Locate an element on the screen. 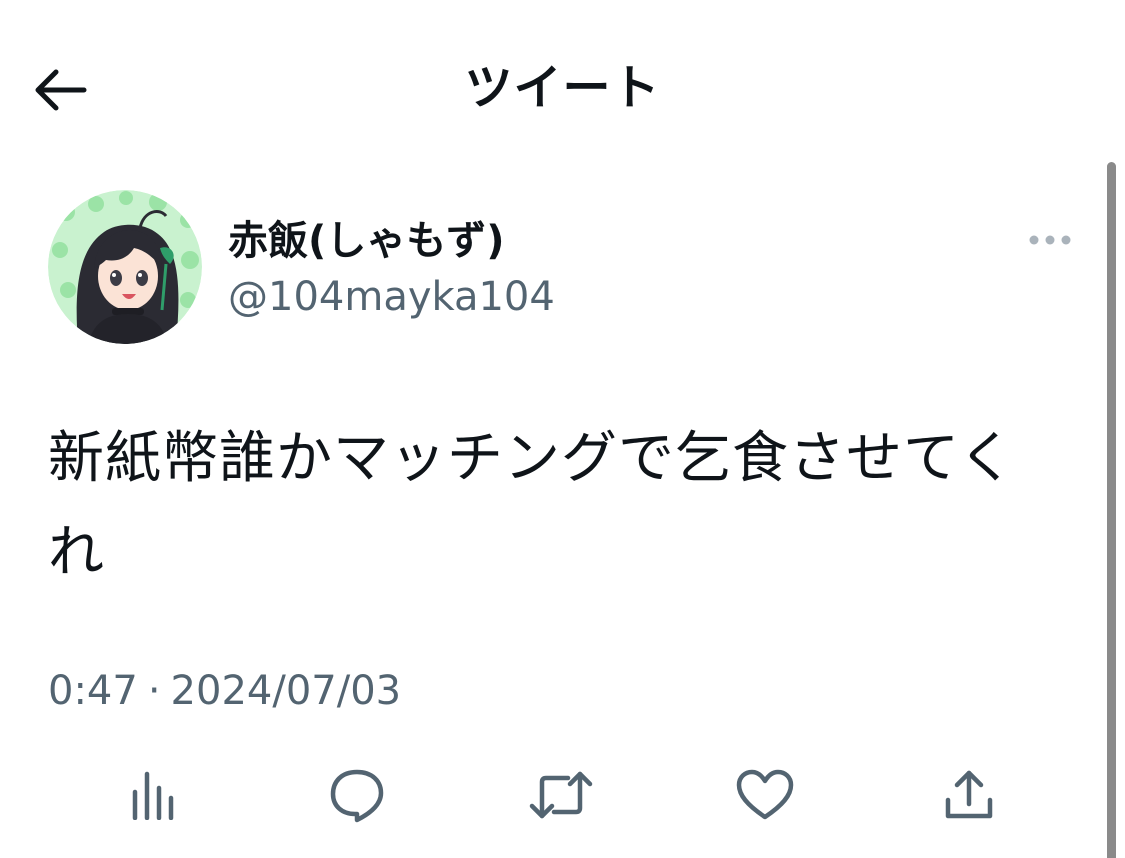 Image resolution: width=1125 pixels, height=858 pixels. view-count-button is located at coordinates (153, 795).